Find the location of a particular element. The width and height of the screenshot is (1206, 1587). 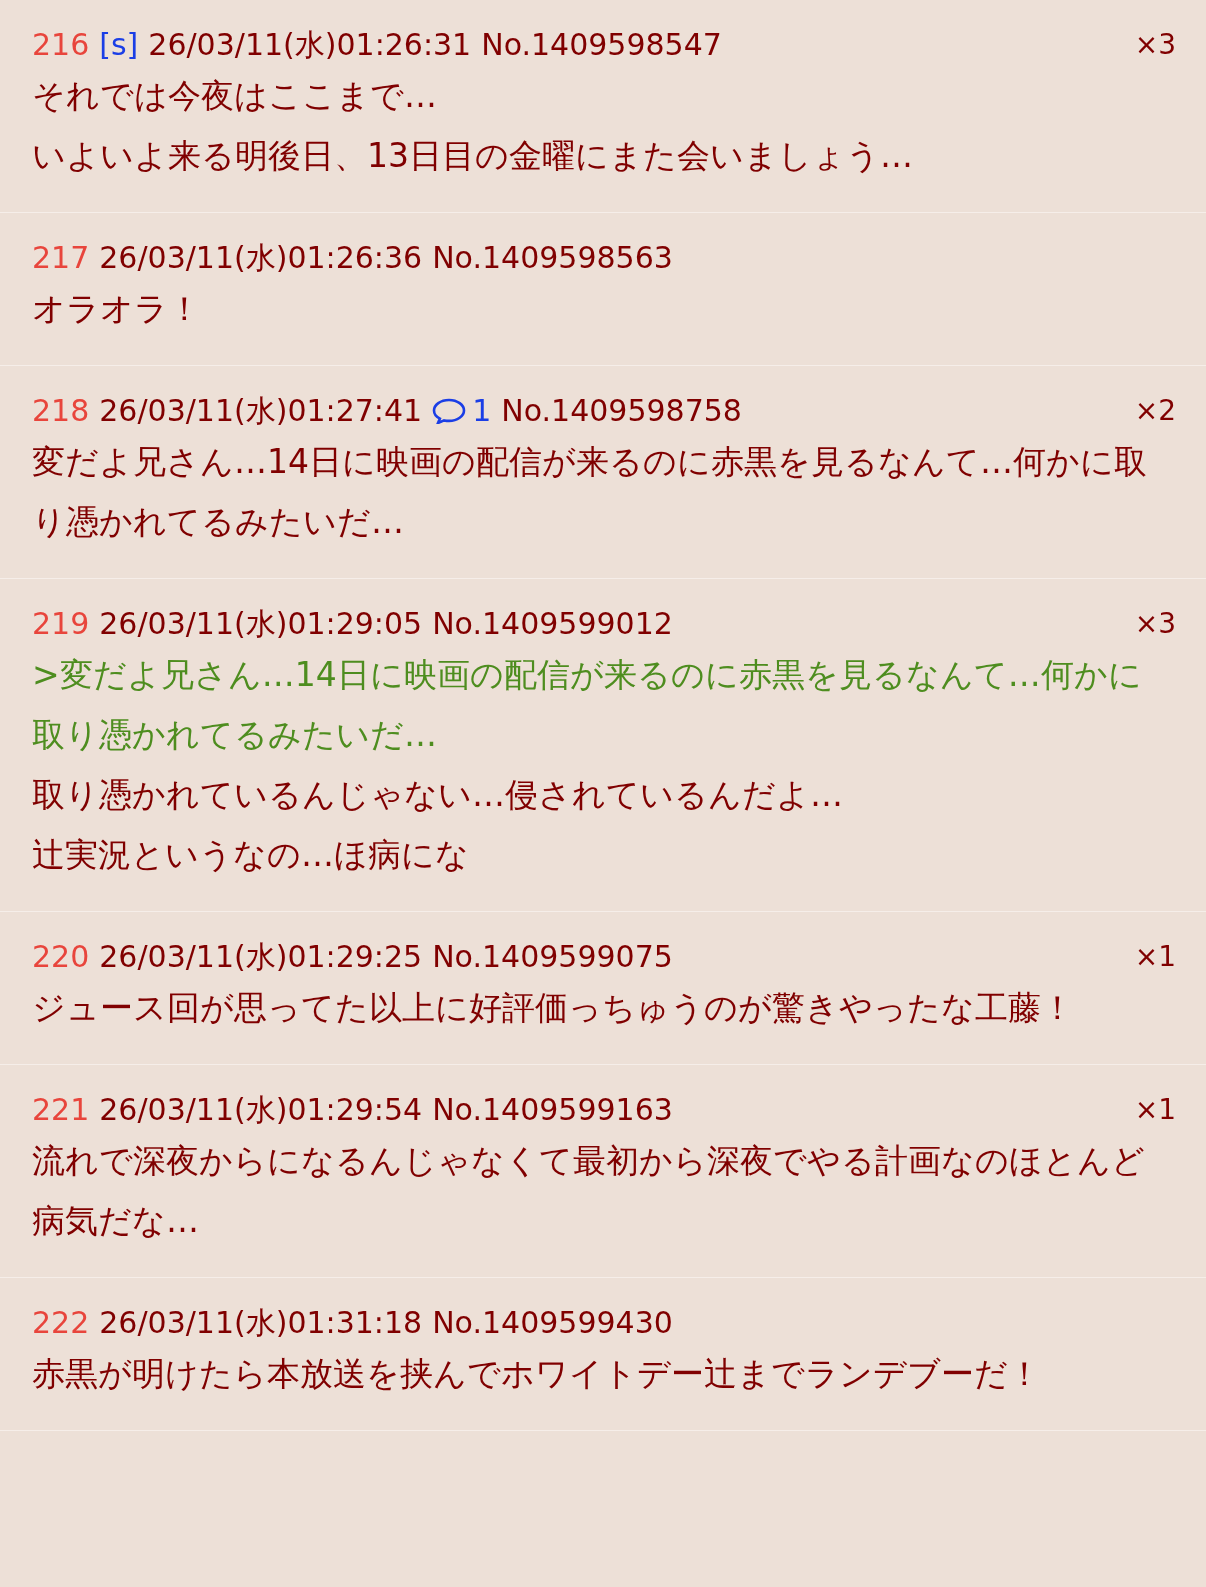

reaction-count: ×2 is located at coordinates (1155, 411).